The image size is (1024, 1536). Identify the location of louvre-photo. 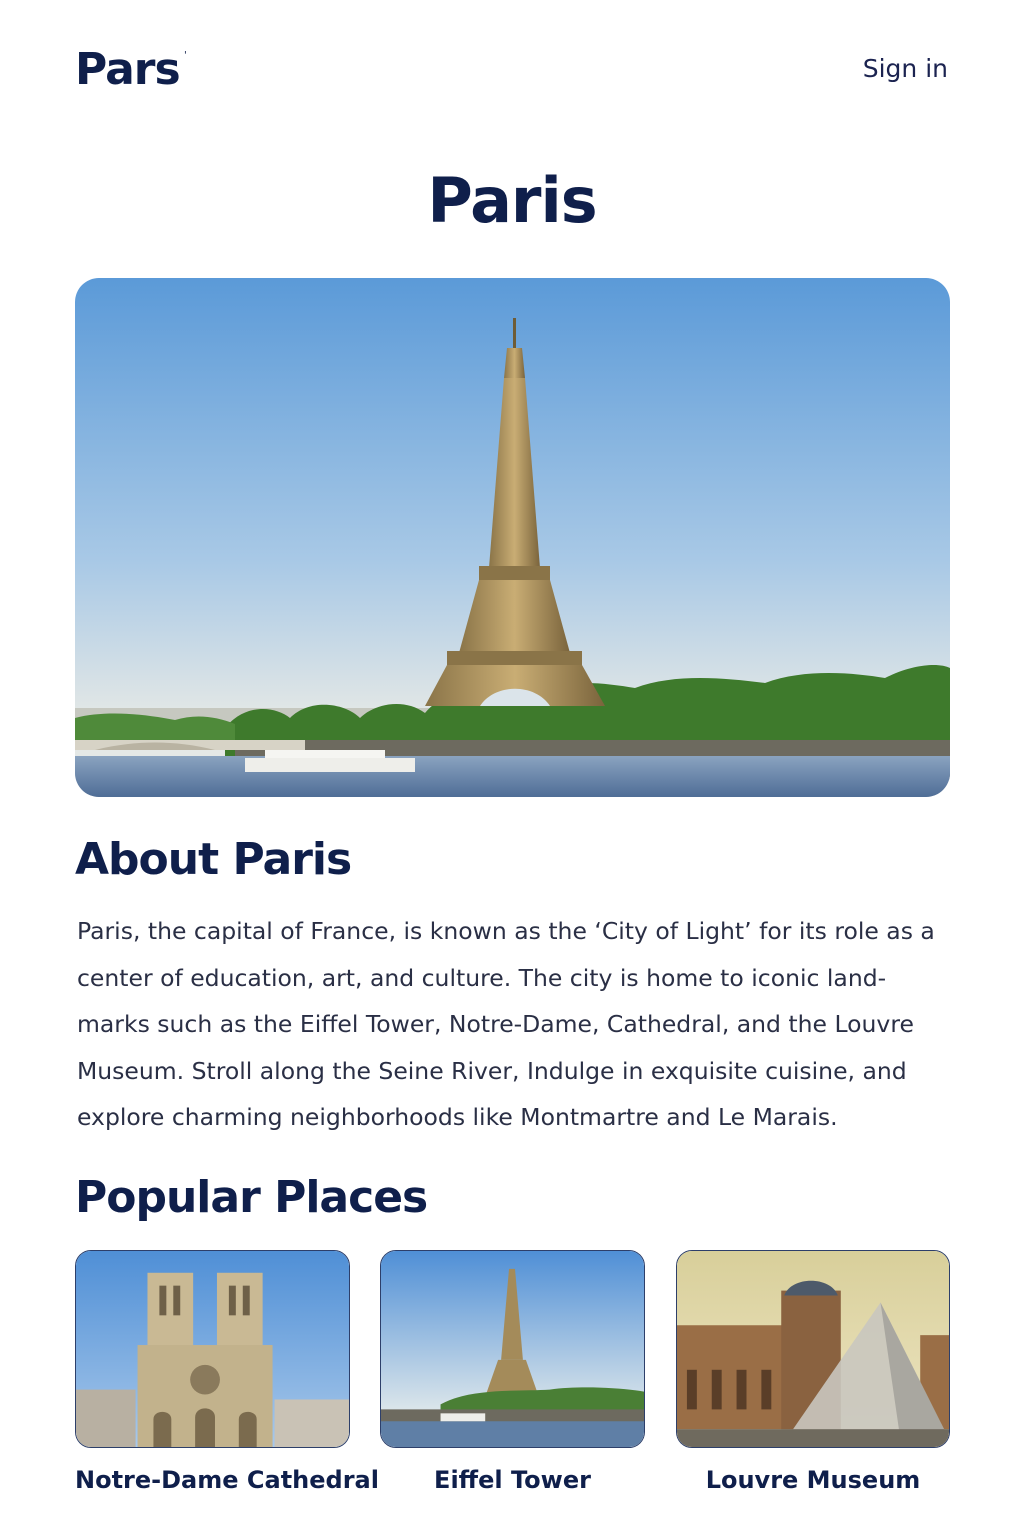
(813, 1349).